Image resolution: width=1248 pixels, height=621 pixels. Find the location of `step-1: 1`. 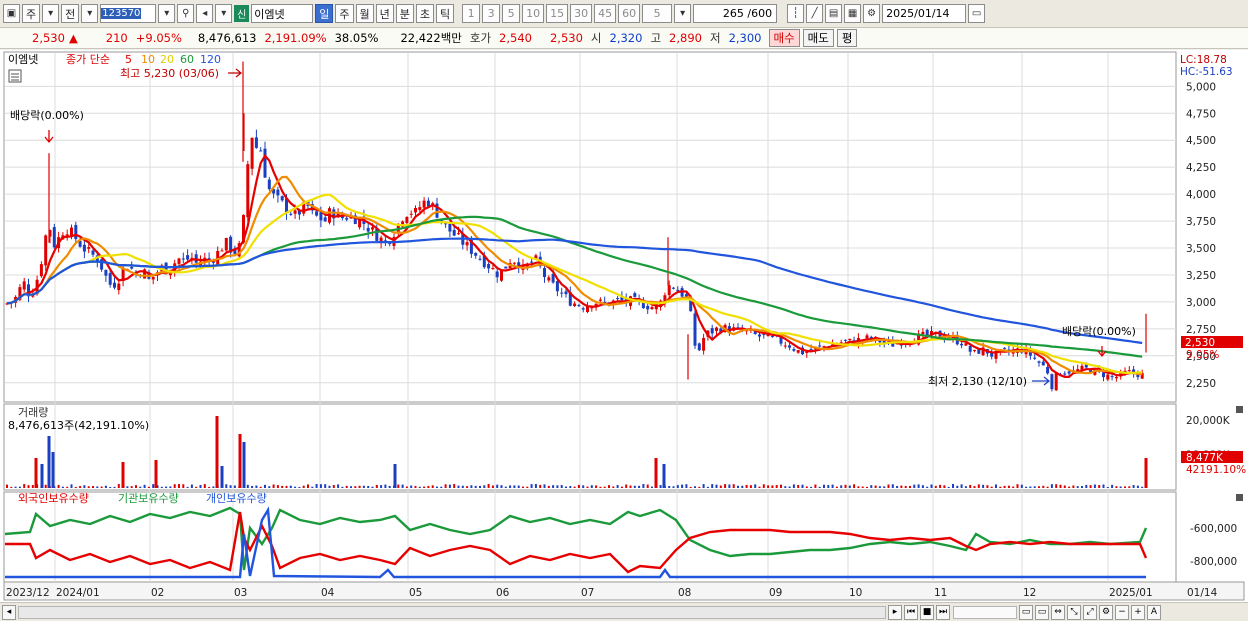

step-1: 1 is located at coordinates (471, 13).